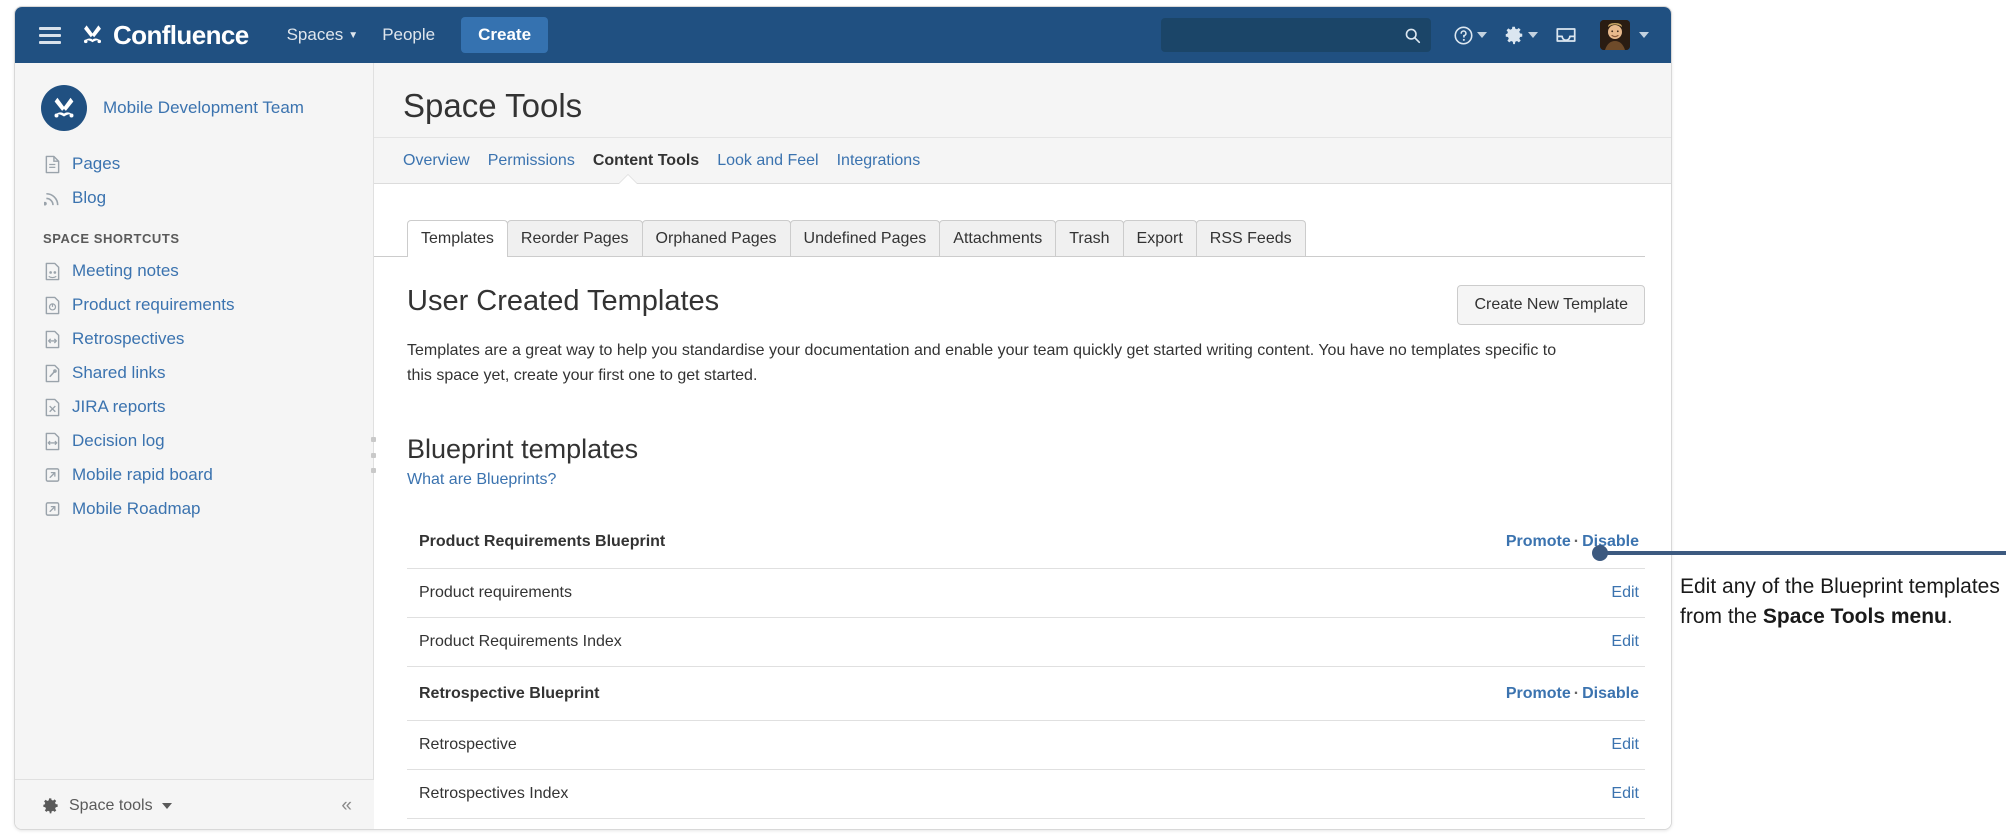 The height and width of the screenshot is (836, 2006). What do you see at coordinates (1026, 745) in the screenshot?
I see `template-row: Retrospective Edit` at bounding box center [1026, 745].